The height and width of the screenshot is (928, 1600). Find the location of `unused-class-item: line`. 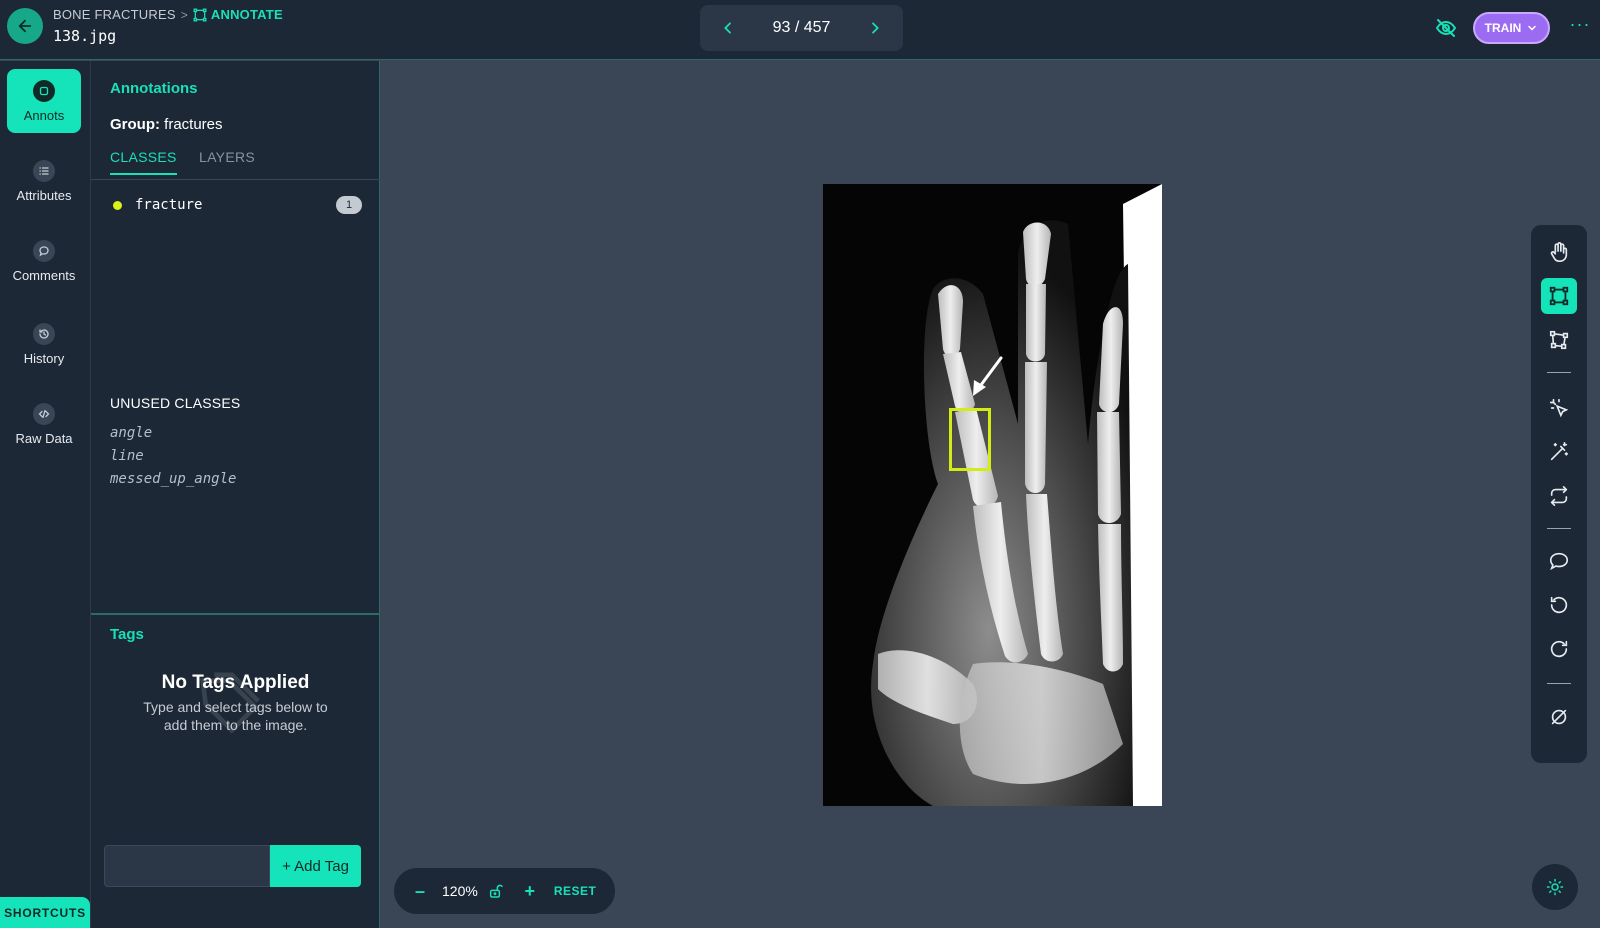

unused-class-item: line is located at coordinates (127, 456).